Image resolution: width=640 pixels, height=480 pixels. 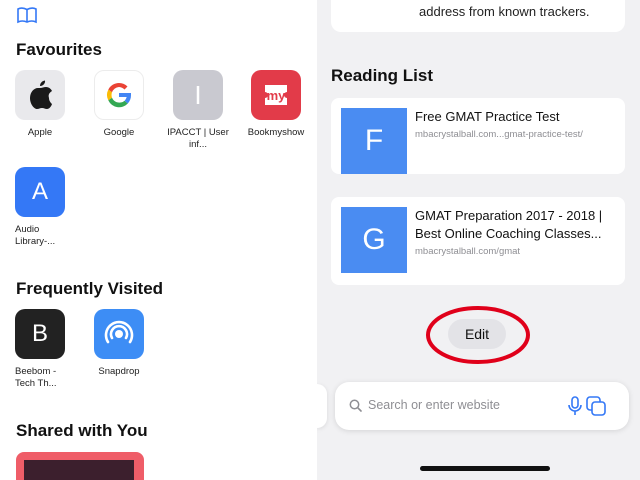 I want to click on microphone-icon, so click(x=575, y=406).